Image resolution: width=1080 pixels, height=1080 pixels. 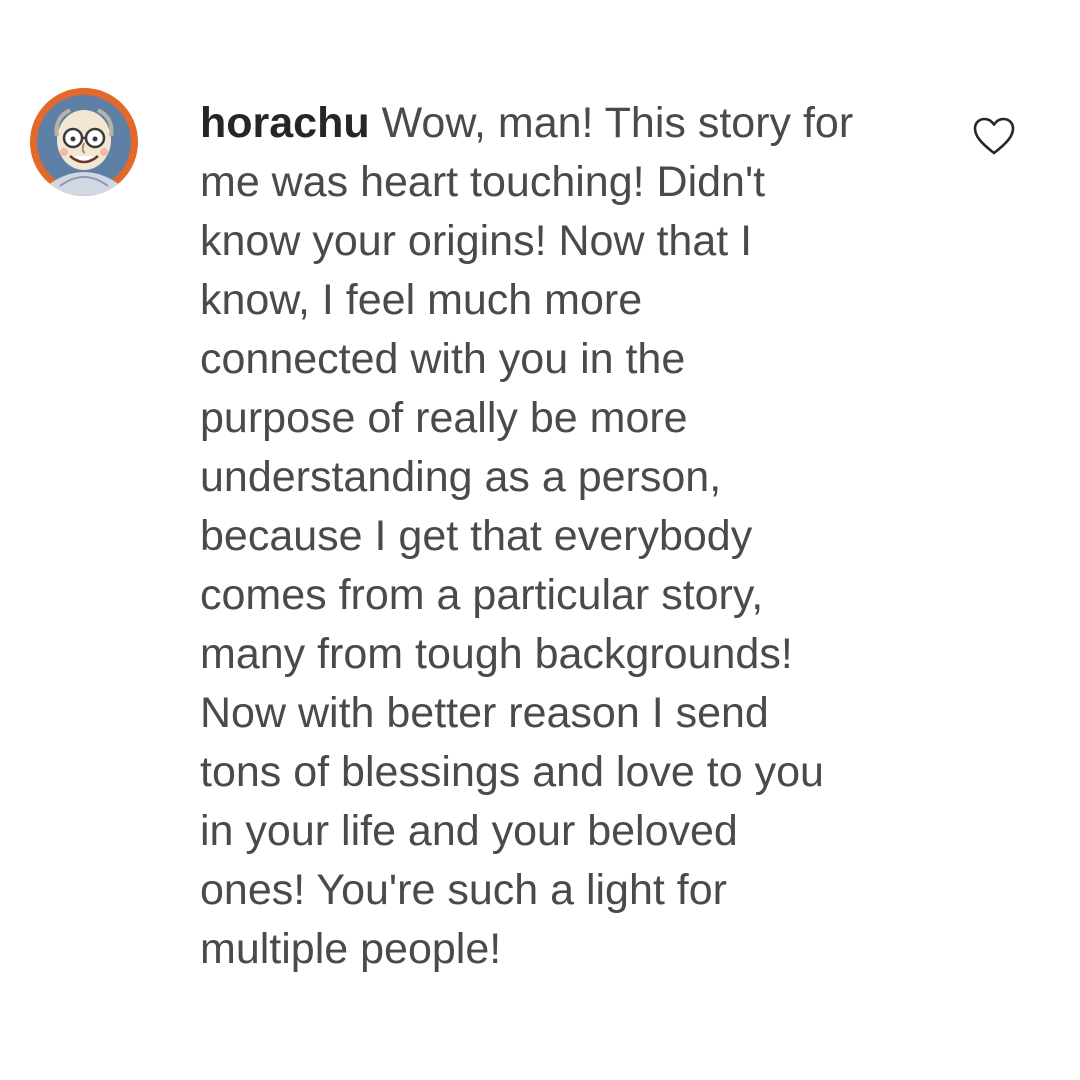 What do you see at coordinates (617, 123) in the screenshot?
I see `comment-line: Wow, man! This story for` at bounding box center [617, 123].